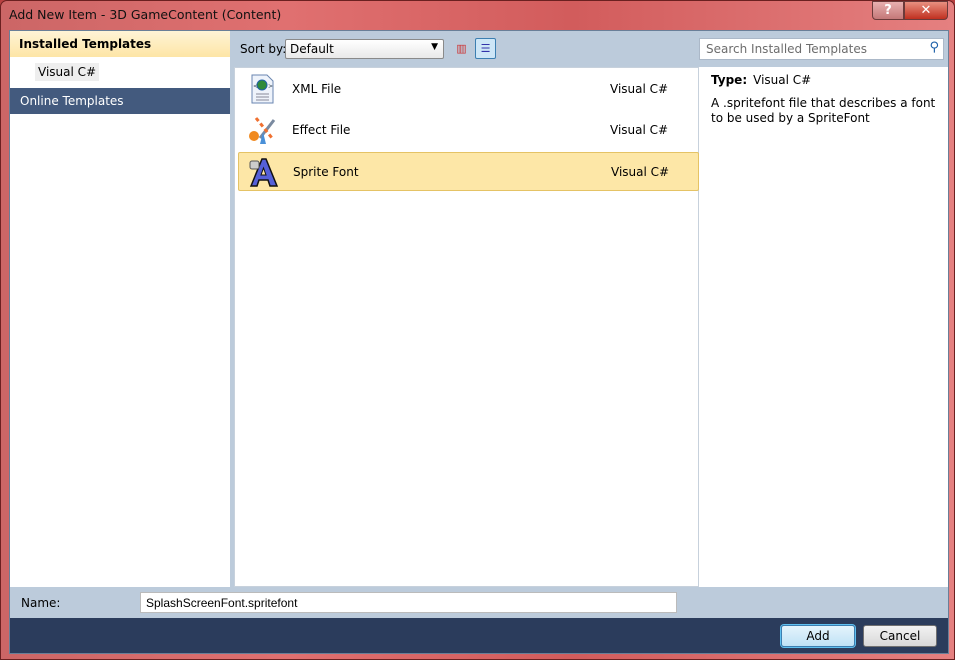 The width and height of the screenshot is (955, 660). I want to click on xml-file-icon: < >, so click(262, 89).